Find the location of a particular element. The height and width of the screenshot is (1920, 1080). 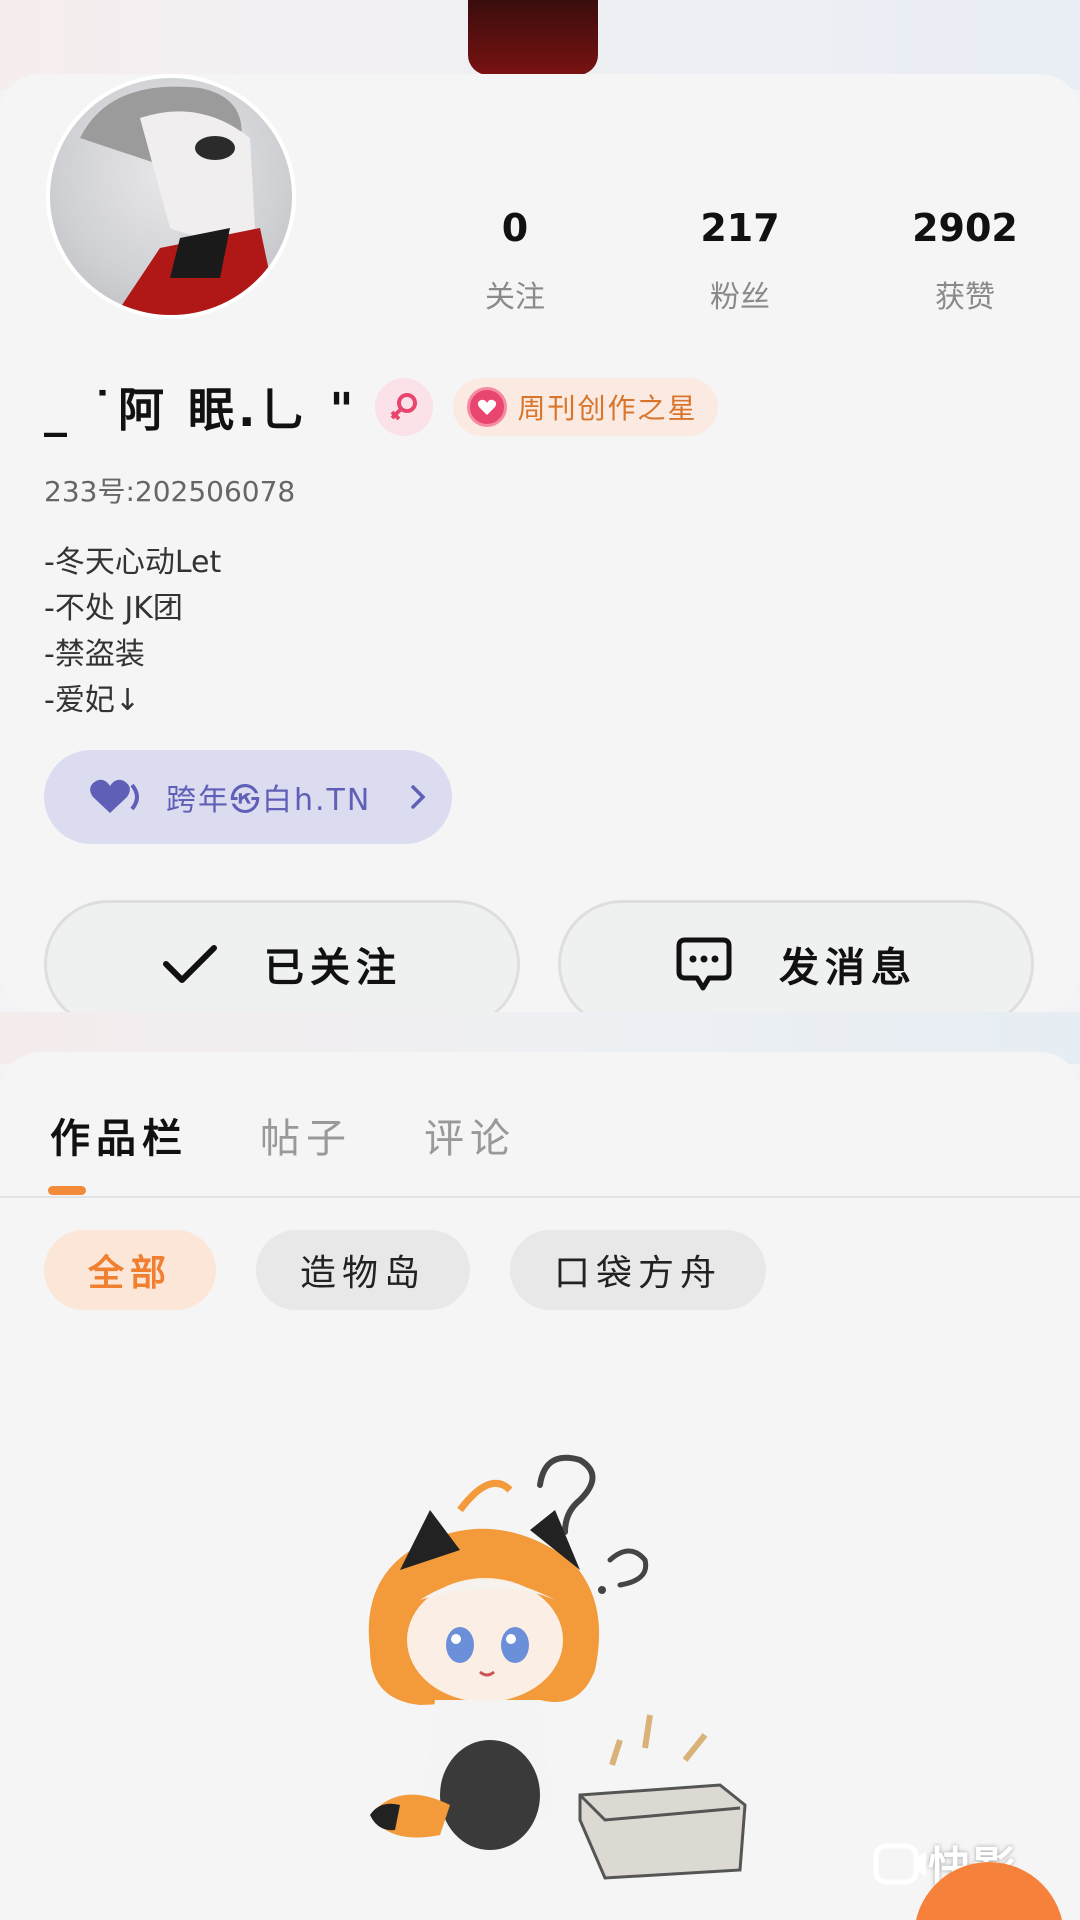

stat-label: 粉丝 is located at coordinates (740, 297).